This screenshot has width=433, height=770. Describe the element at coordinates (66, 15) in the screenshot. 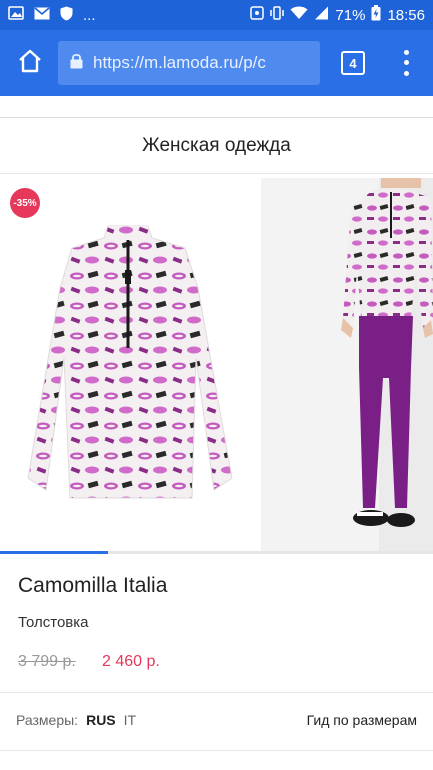

I see `shield-icon` at that location.